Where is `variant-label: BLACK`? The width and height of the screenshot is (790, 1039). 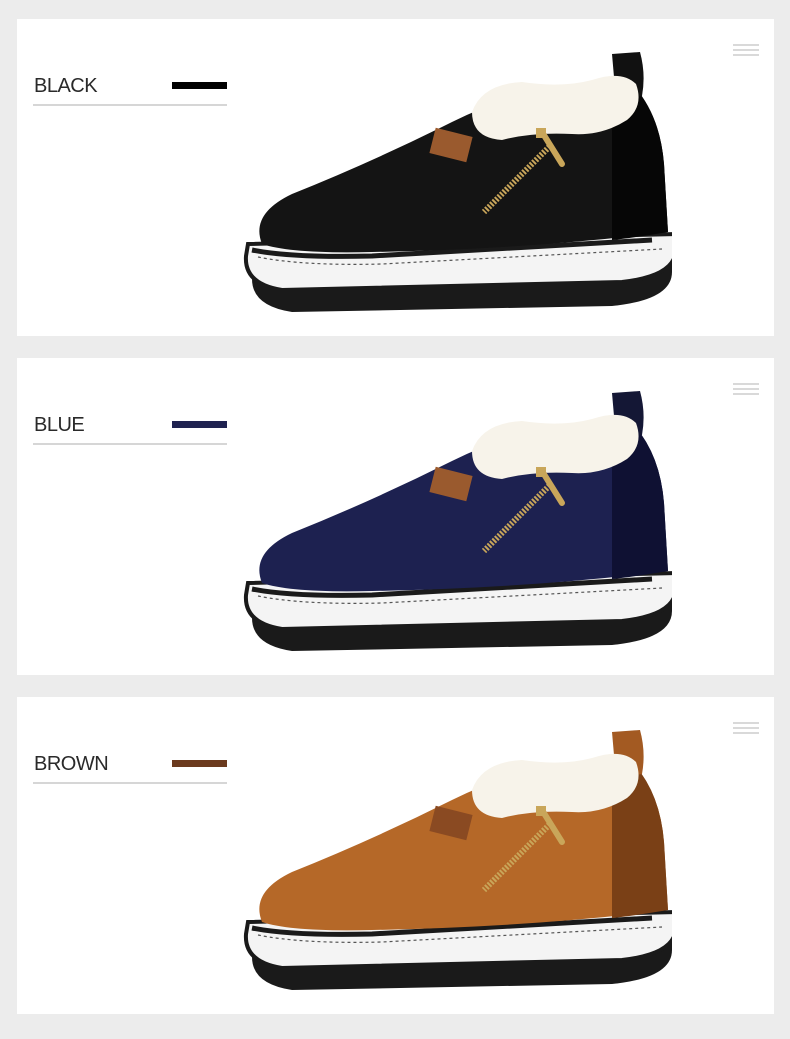
variant-label: BLACK is located at coordinates (66, 86).